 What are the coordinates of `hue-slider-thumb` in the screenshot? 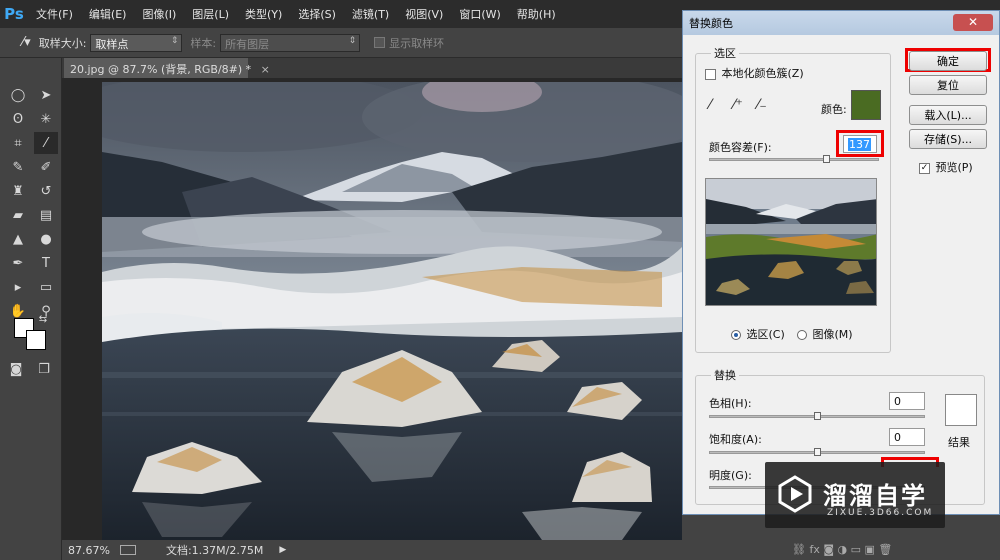 It's located at (817, 416).